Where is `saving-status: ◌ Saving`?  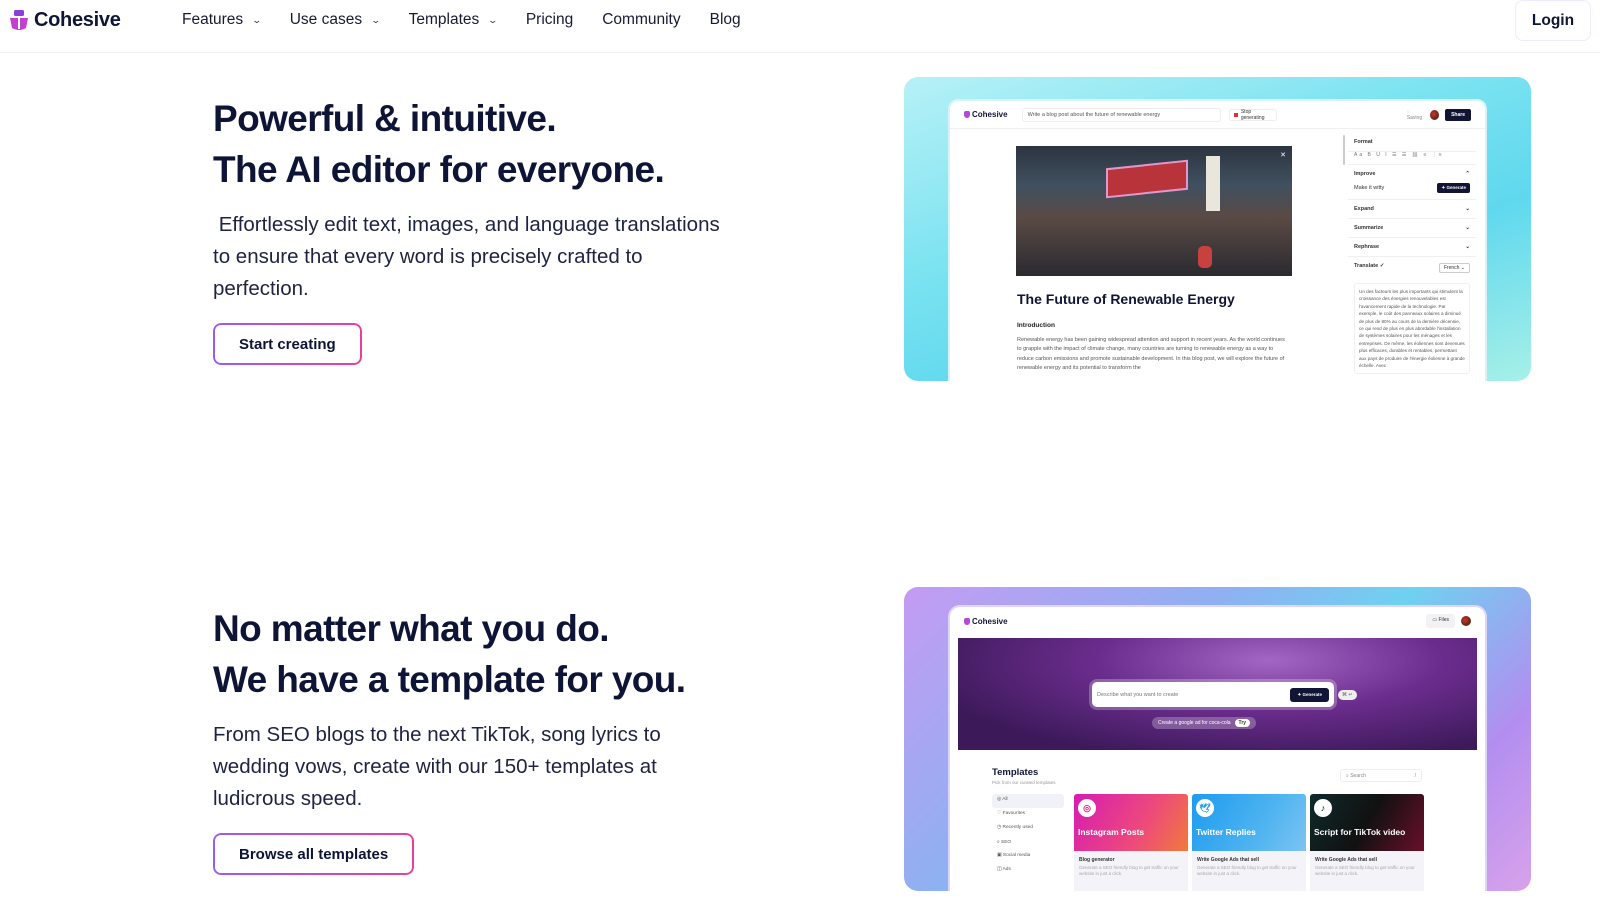
saving-status: ◌ Saving is located at coordinates (1414, 114).